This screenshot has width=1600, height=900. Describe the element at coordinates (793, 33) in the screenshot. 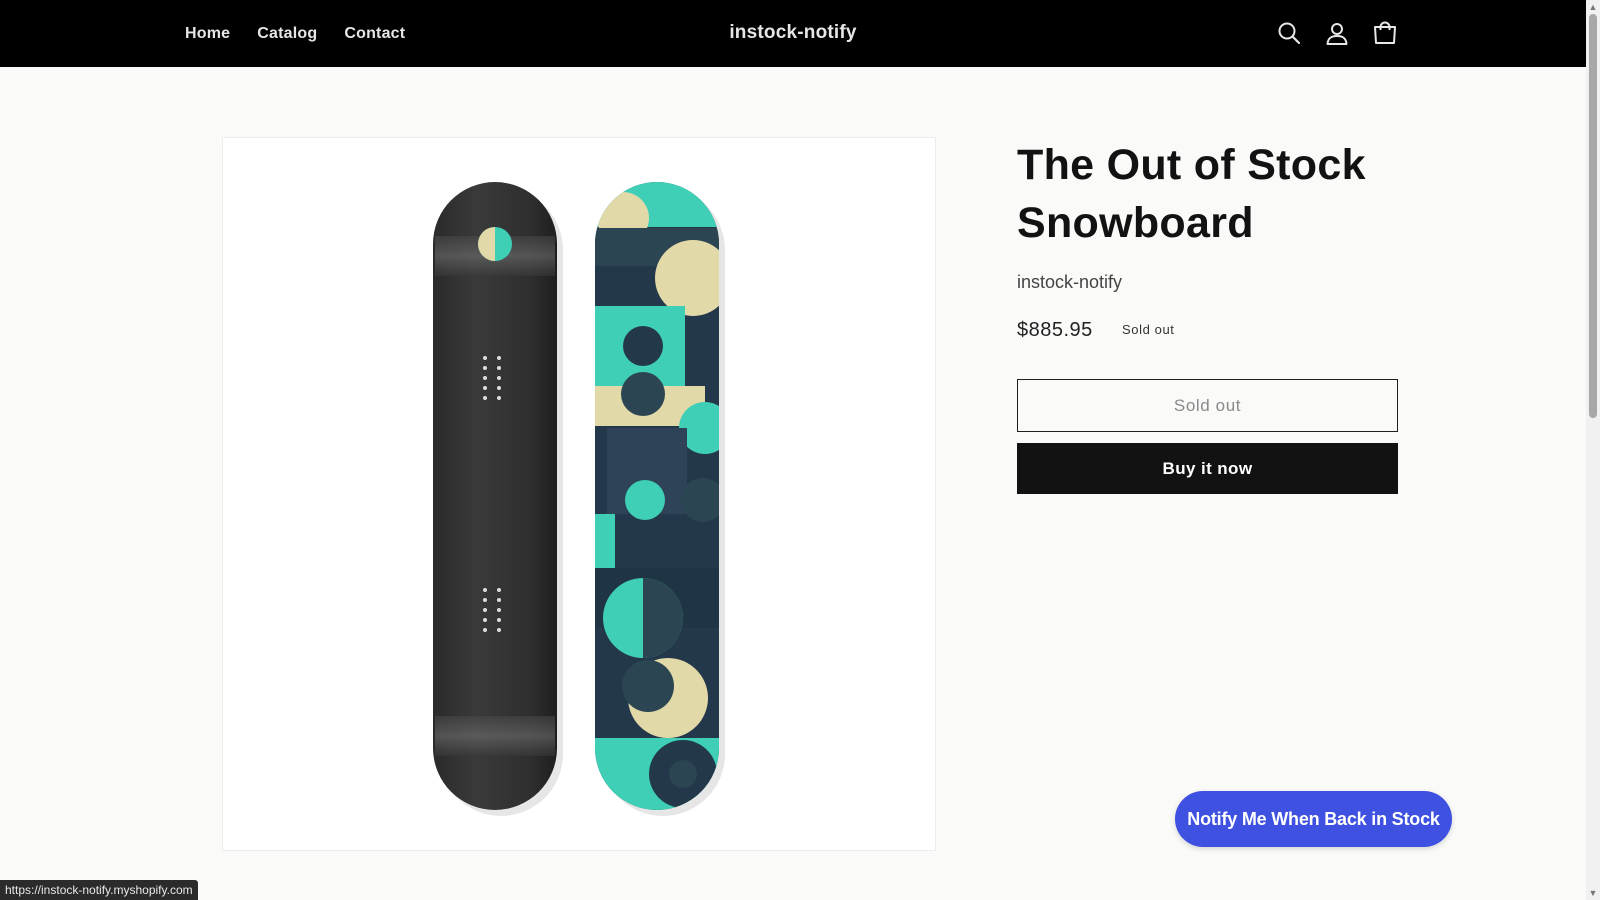

I see `site-header: Home Catalog Contact instock-notify` at that location.